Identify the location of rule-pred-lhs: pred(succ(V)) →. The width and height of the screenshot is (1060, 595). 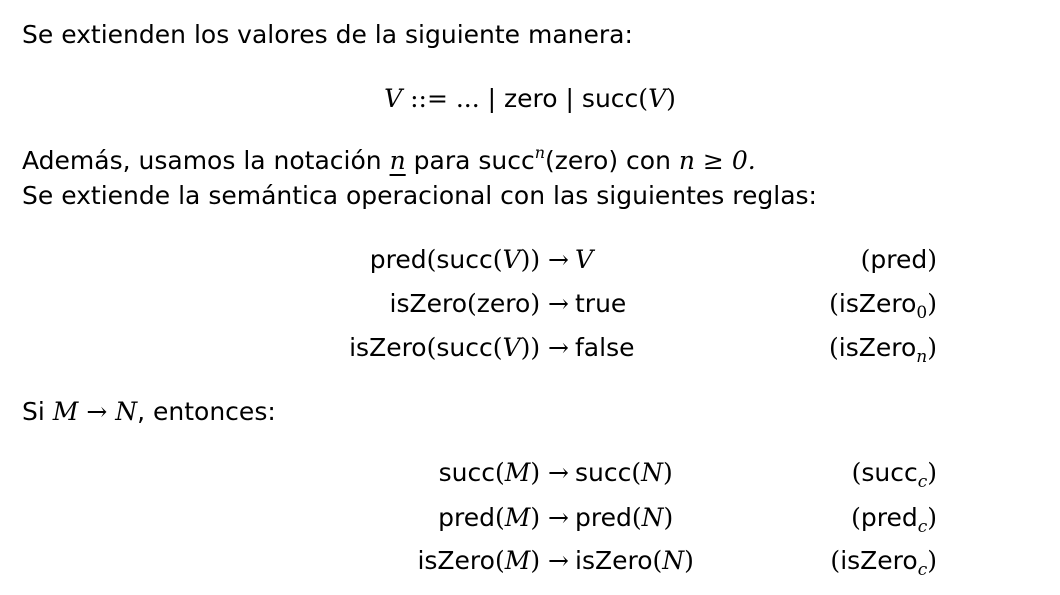
(469, 259).